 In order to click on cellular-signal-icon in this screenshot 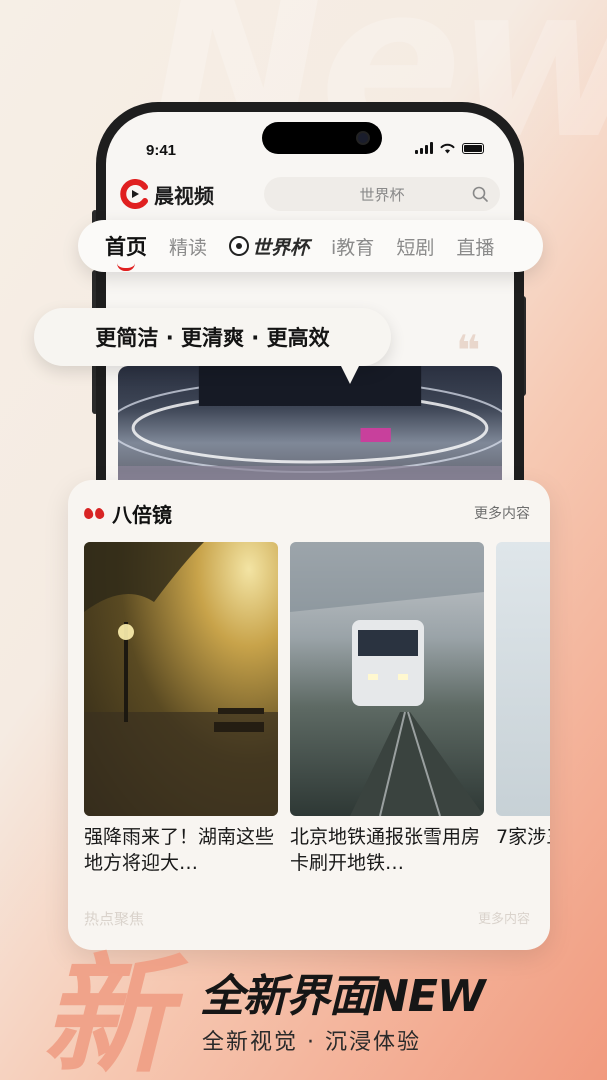, I will do `click(424, 148)`.